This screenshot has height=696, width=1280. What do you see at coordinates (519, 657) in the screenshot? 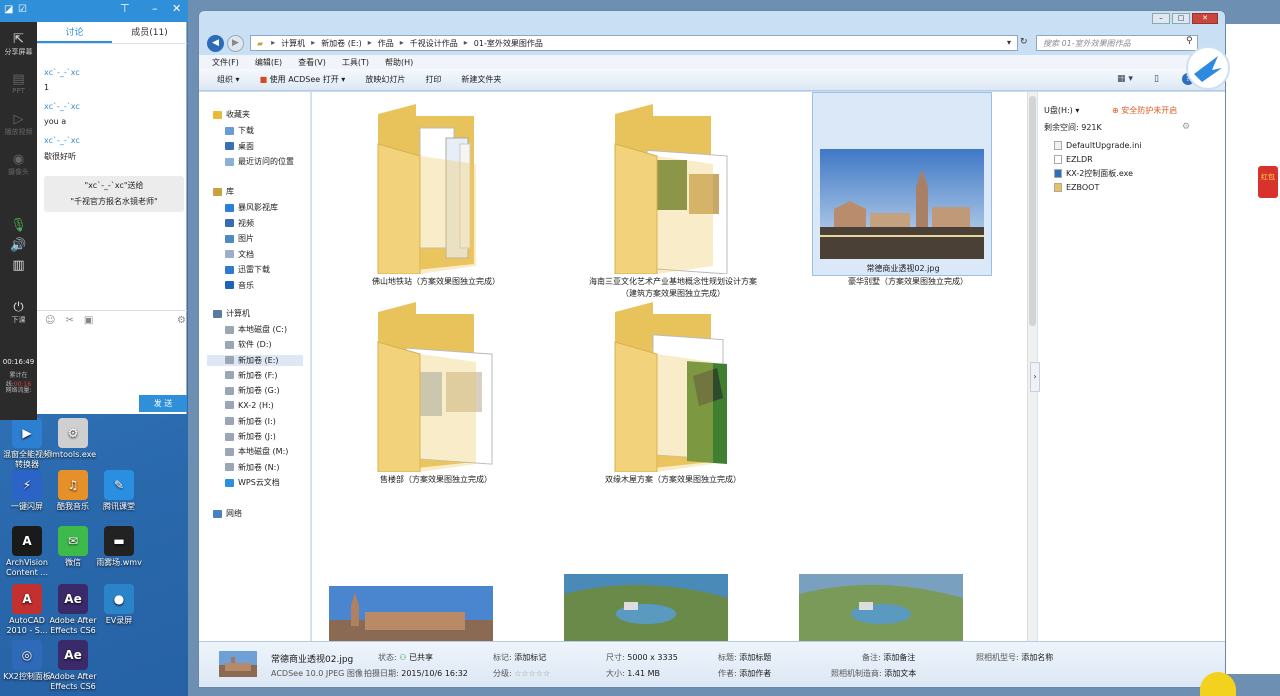
I see `details-tags: 标记: 添加标记` at bounding box center [519, 657].